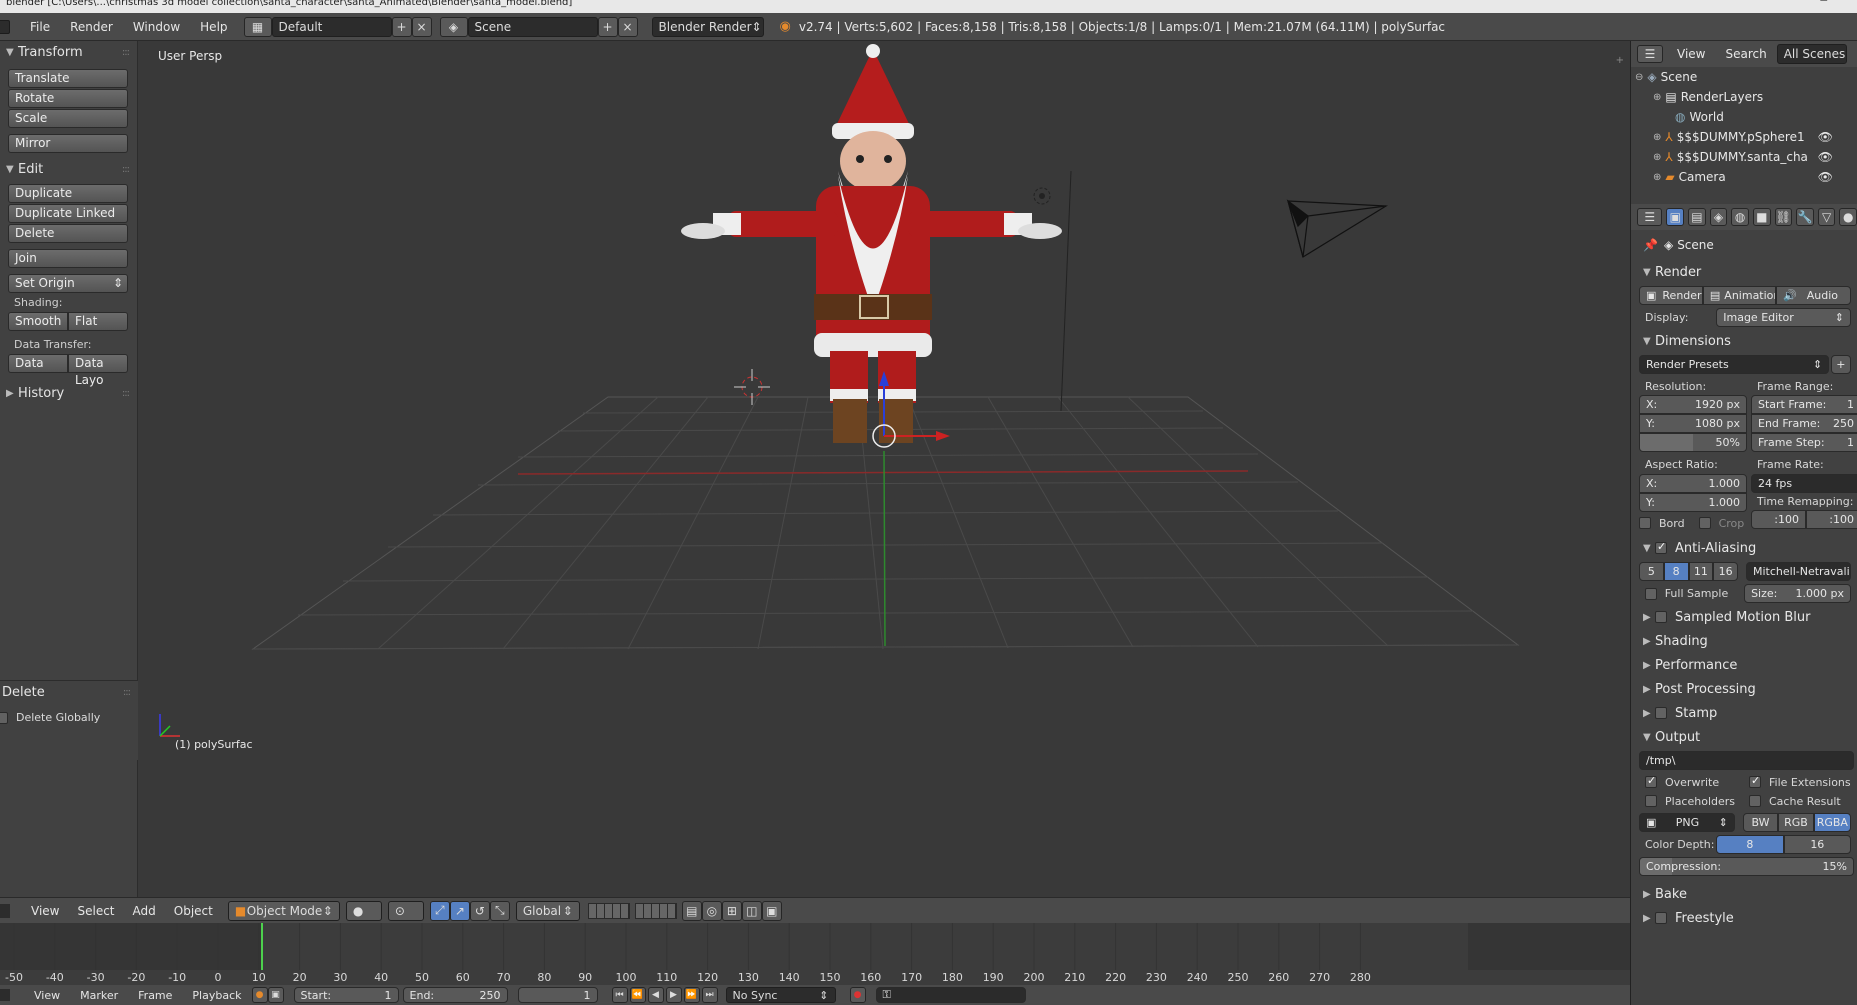 This screenshot has height=1005, width=1857. Describe the element at coordinates (1676, 571) in the screenshot. I see `aa-sample-8: 8` at that location.